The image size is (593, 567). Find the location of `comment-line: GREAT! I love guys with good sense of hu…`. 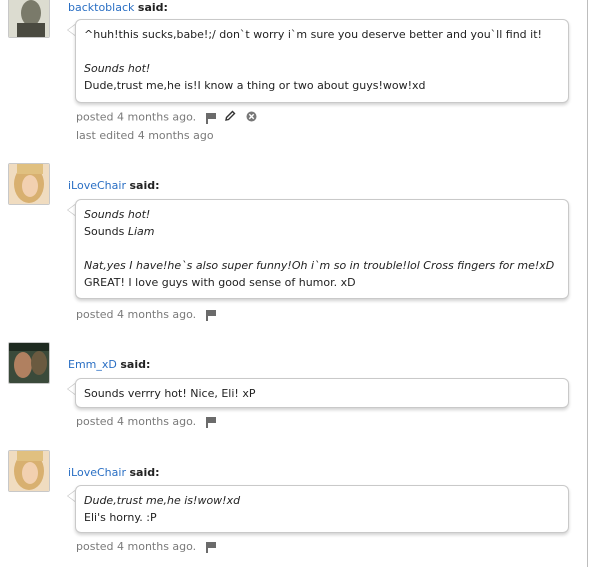

comment-line: GREAT! I love guys with good sense of hu… is located at coordinates (220, 282).